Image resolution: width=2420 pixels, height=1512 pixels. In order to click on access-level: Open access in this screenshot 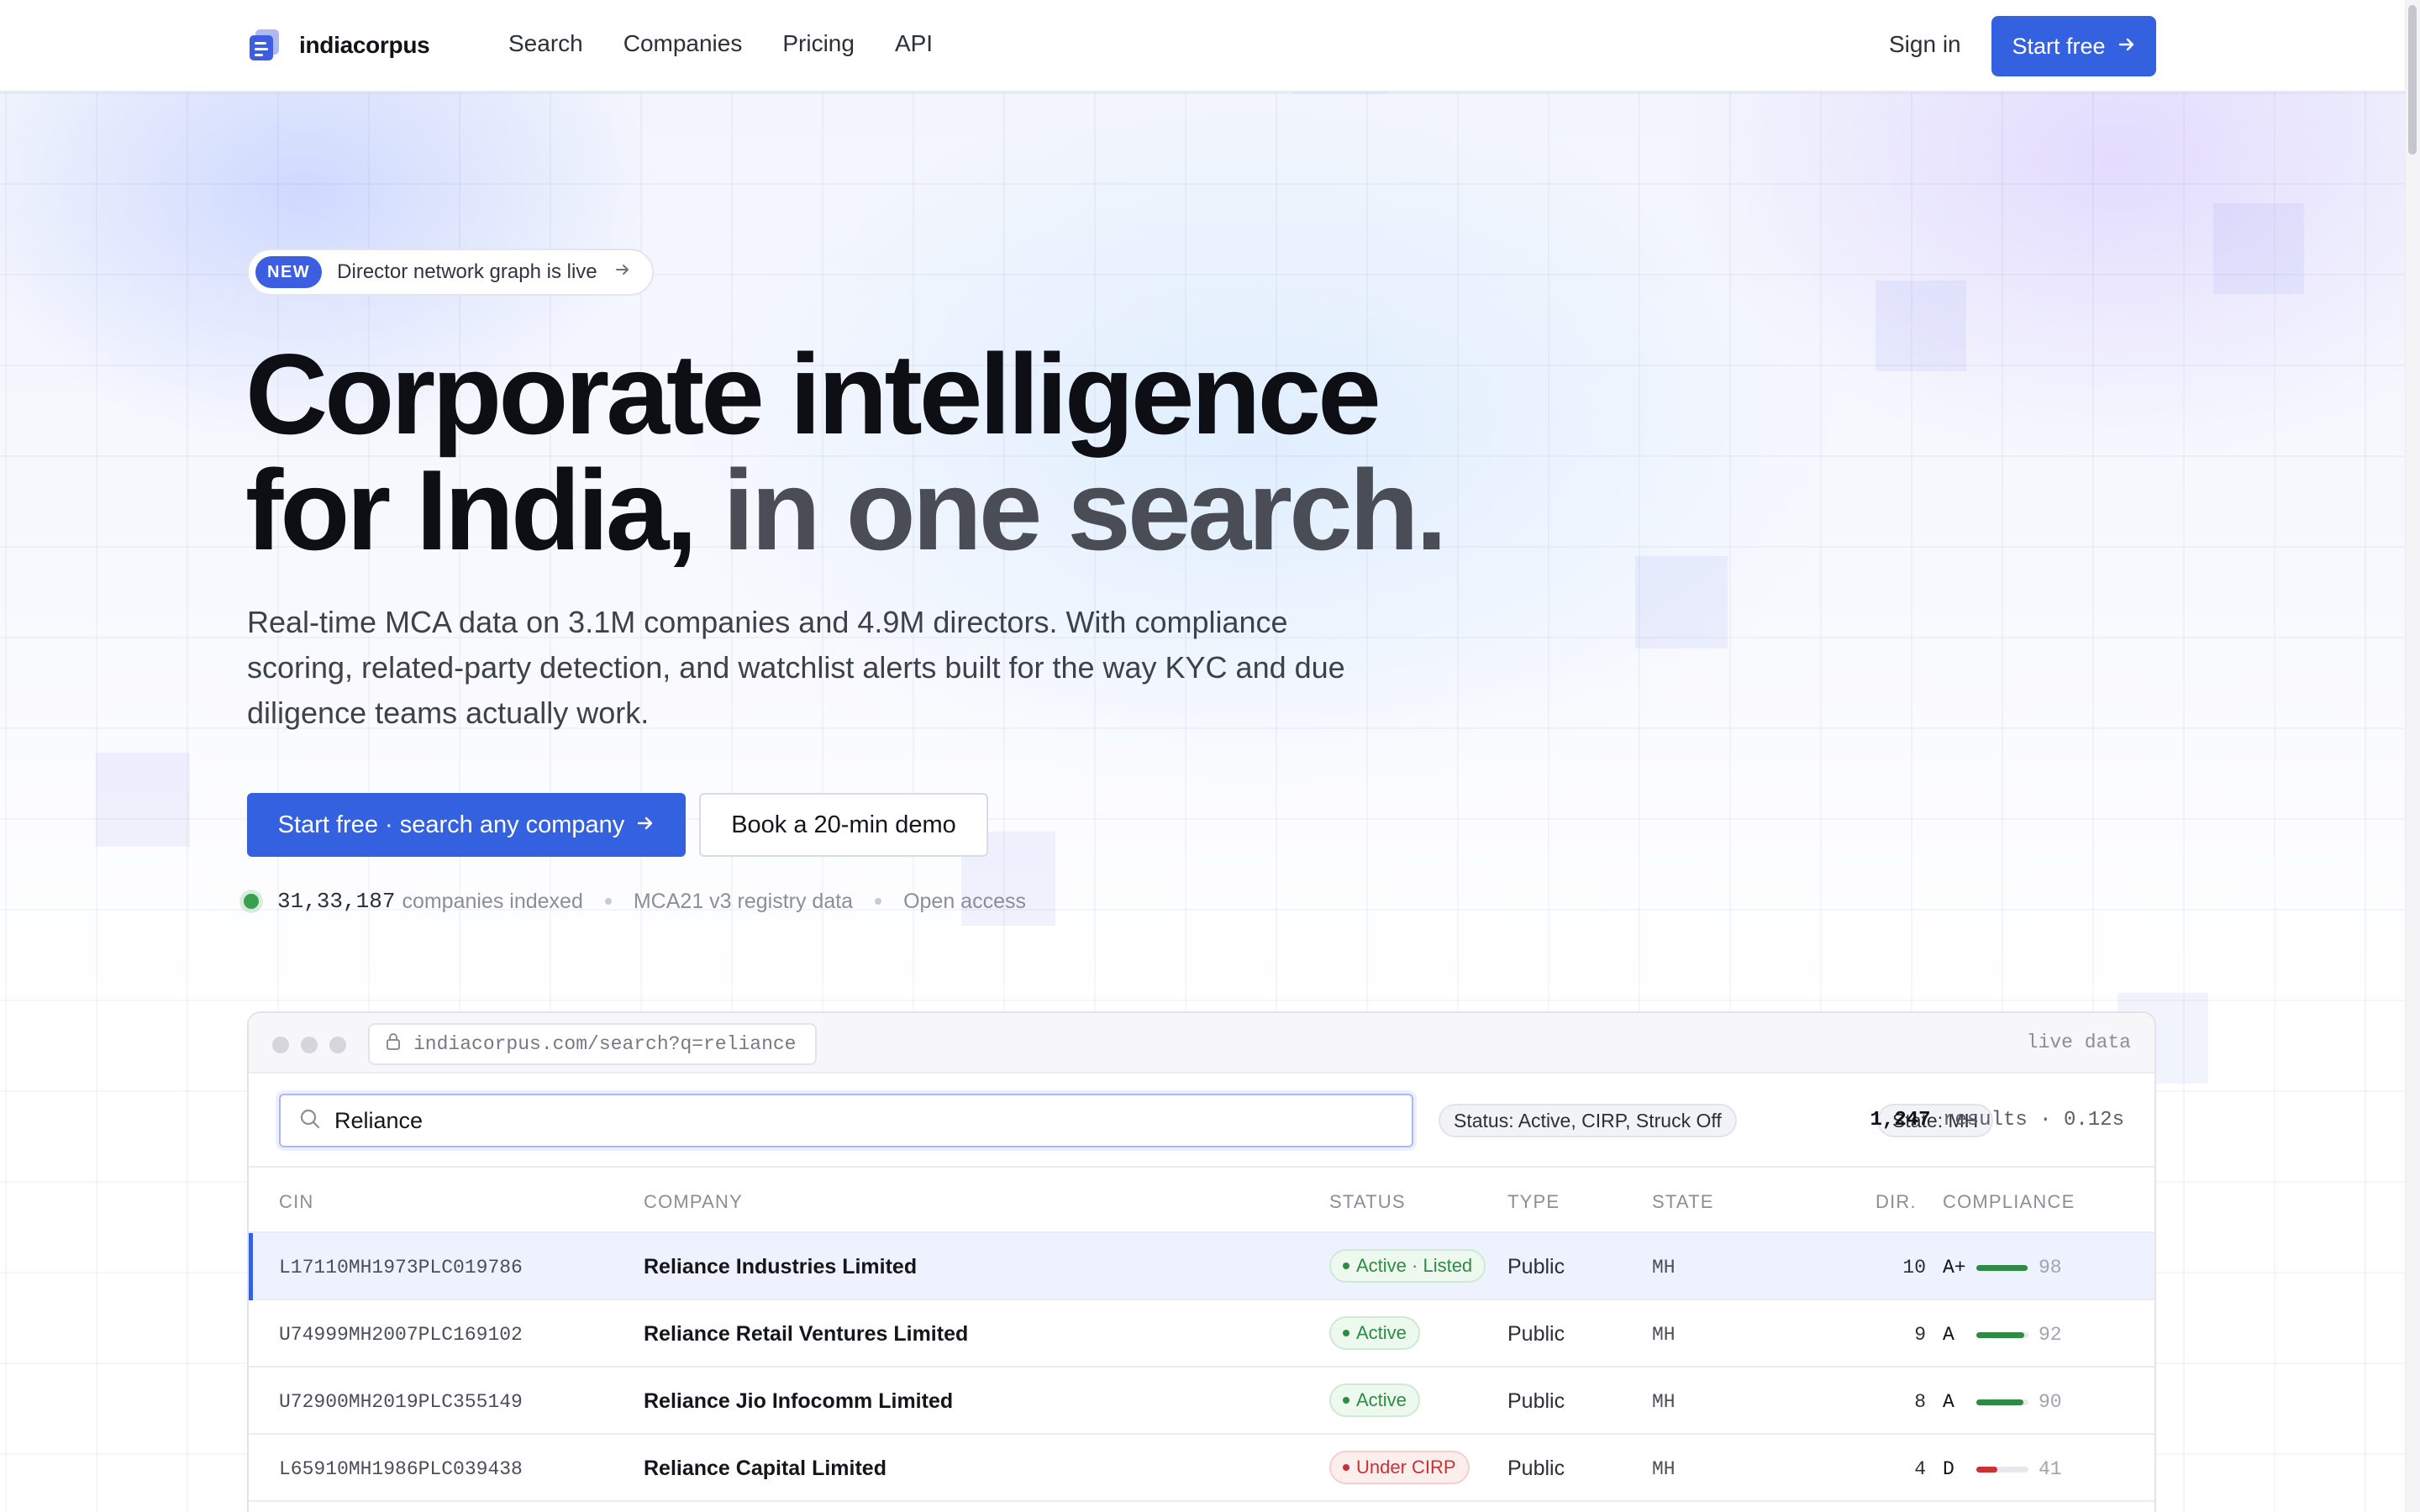, I will do `click(964, 901)`.